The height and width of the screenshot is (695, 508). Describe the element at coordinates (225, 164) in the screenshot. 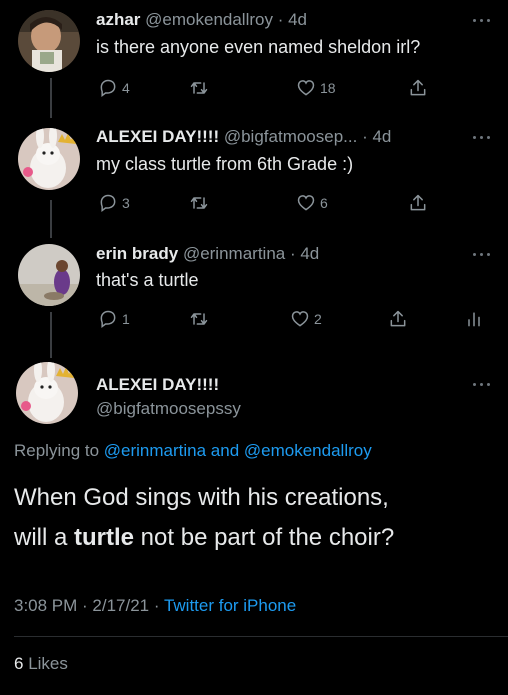

I see `tweet-text: my class turtle from 6th Grade :)` at that location.